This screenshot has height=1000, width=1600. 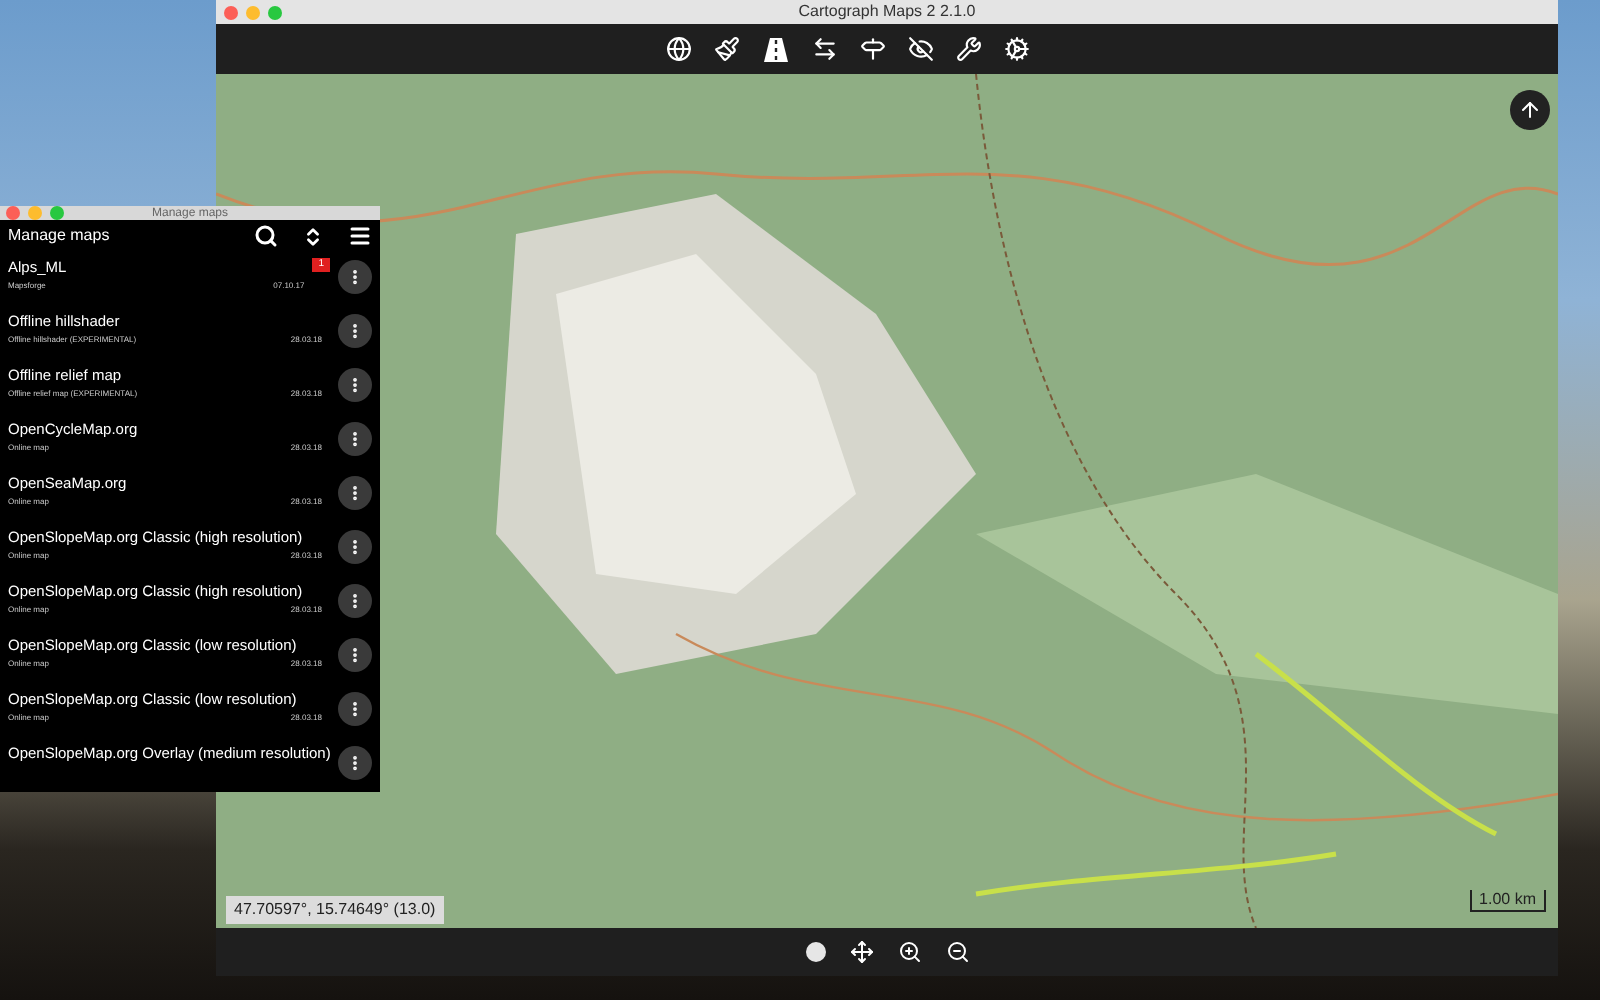 What do you see at coordinates (968, 49) in the screenshot?
I see `wrench-icon` at bounding box center [968, 49].